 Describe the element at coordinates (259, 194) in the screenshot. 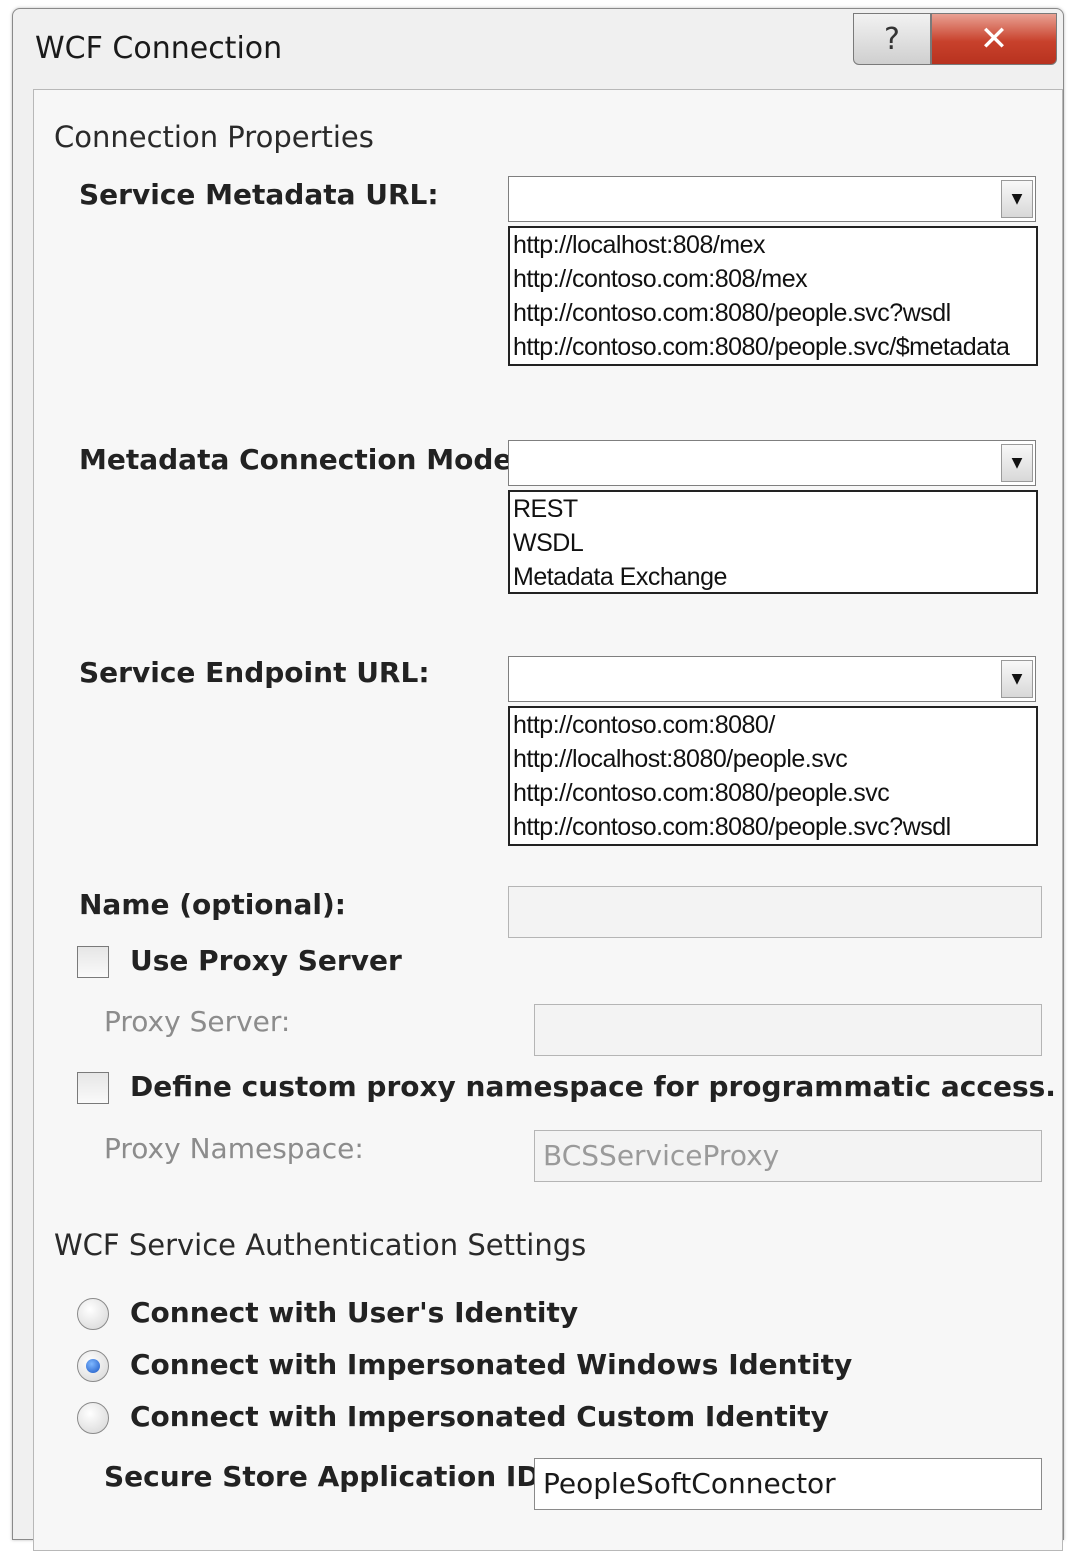

I see `service-metadata-url-label: Service Metadata URL:` at that location.